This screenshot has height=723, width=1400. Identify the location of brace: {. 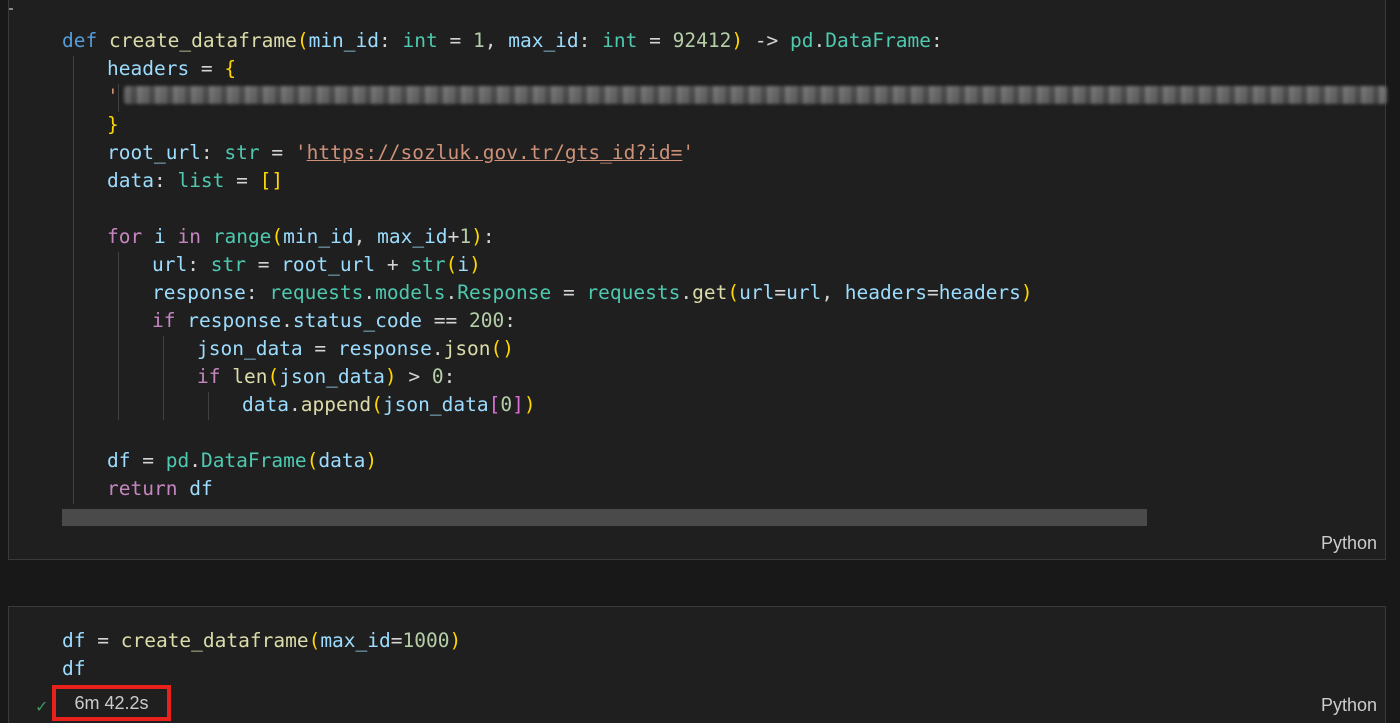
(230, 68).